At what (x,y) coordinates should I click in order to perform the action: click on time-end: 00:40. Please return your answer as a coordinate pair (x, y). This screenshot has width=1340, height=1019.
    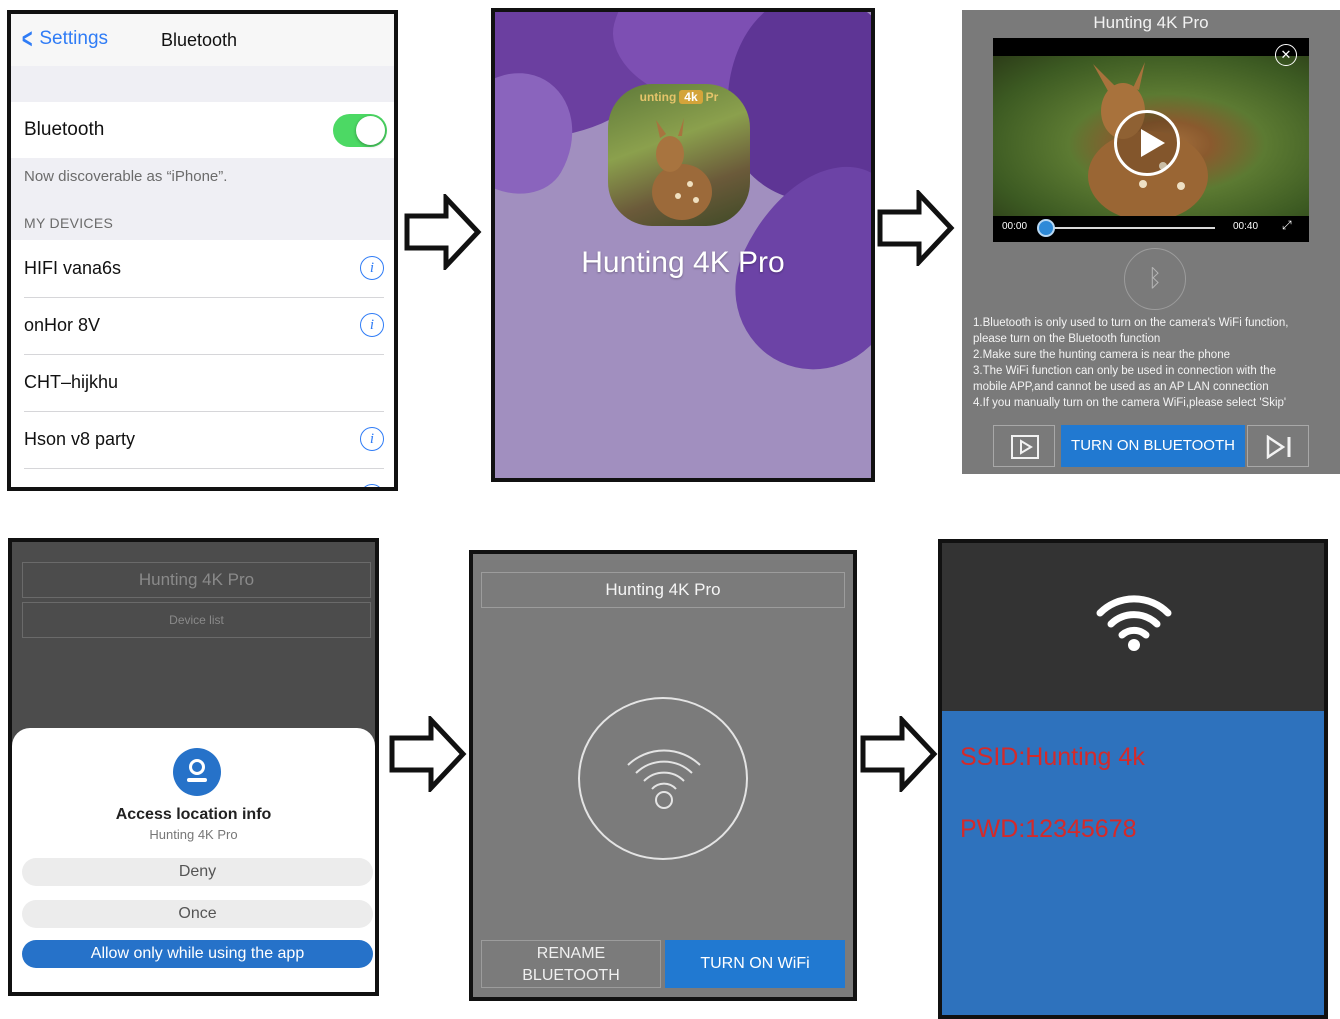
    Looking at the image, I should click on (1246, 226).